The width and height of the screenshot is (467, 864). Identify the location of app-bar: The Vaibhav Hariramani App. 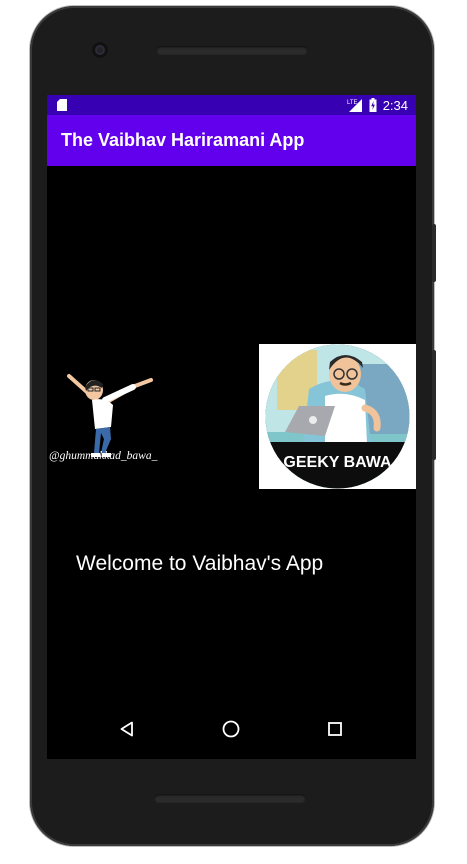
(231, 140).